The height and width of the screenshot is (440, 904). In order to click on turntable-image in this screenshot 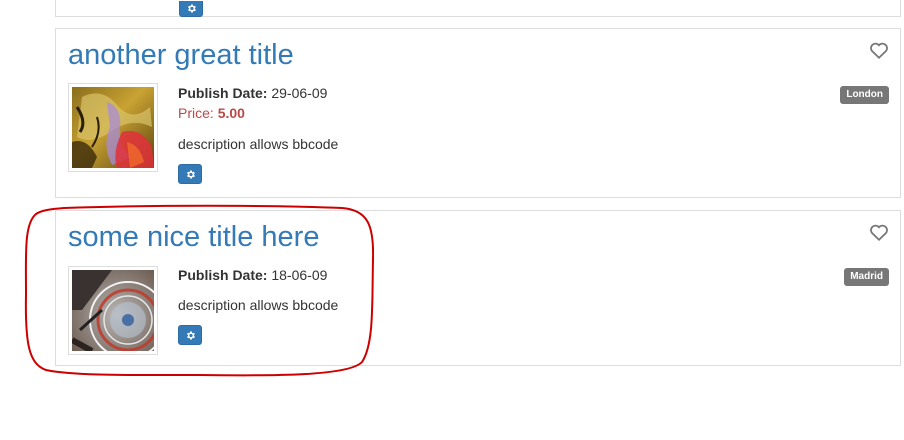, I will do `click(113, 310)`.